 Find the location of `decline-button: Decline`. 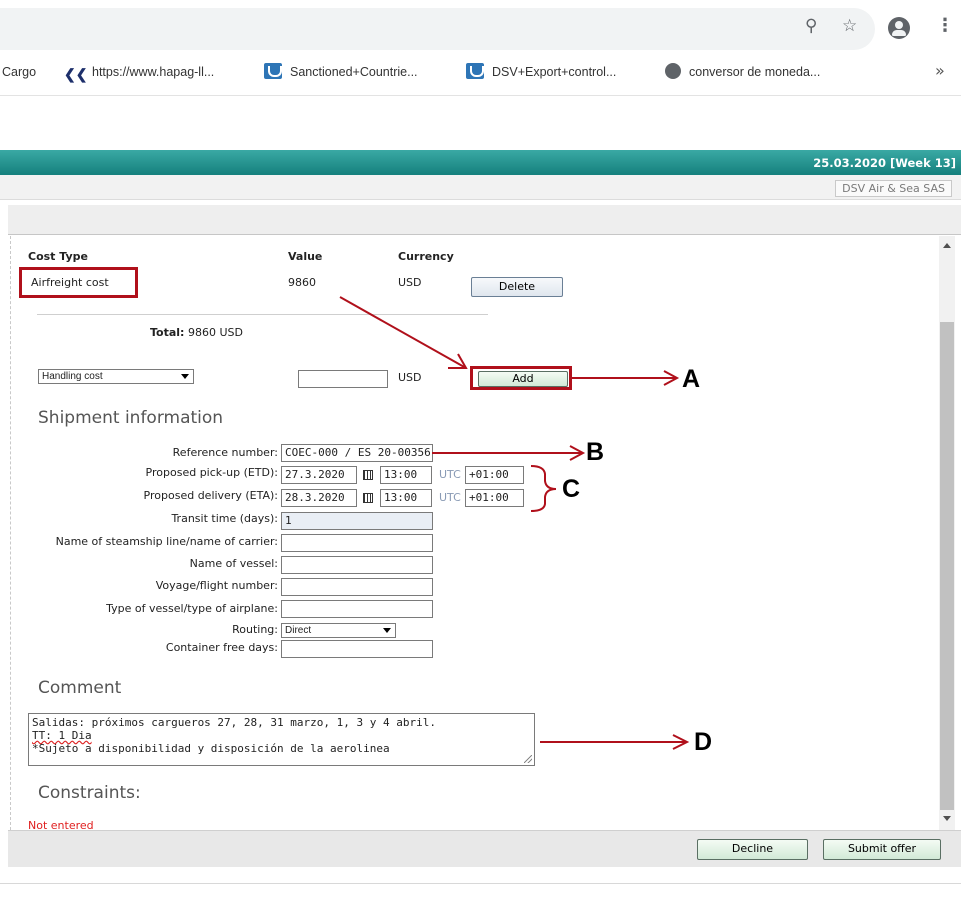

decline-button: Decline is located at coordinates (752, 849).